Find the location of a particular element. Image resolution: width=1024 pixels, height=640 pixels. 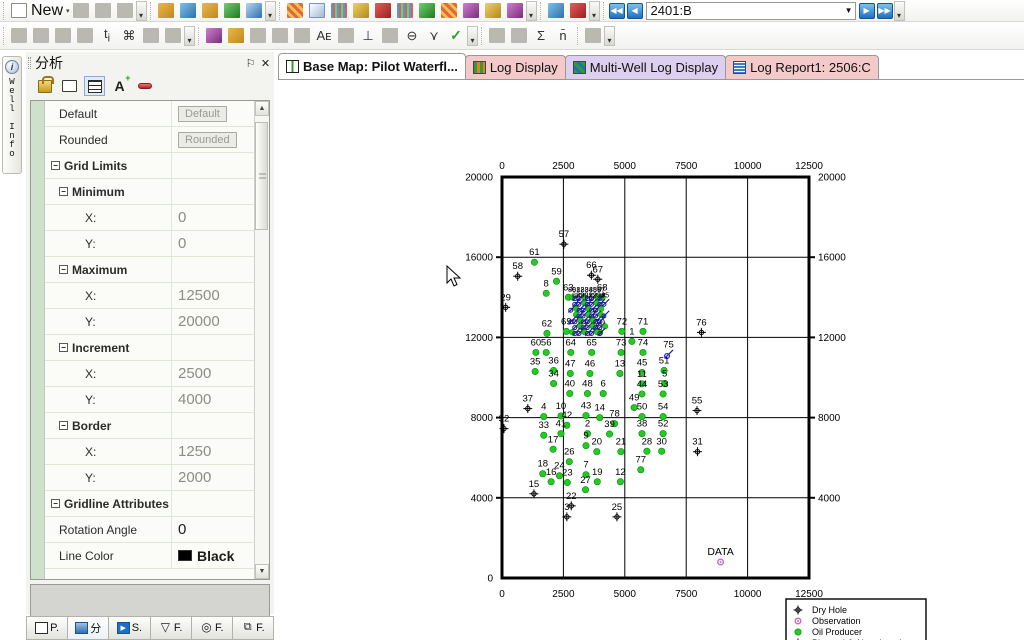

property-row: − Maximum is located at coordinates (157, 270).